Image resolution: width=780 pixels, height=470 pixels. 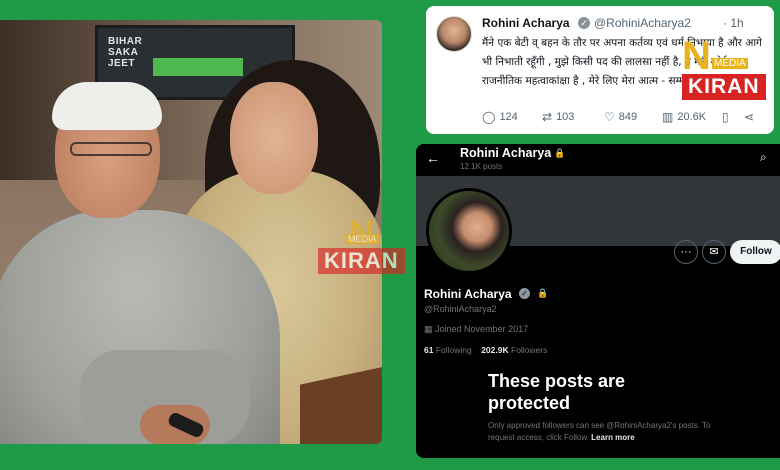 I want to click on reply-button: ◯ 124, so click(x=500, y=117).